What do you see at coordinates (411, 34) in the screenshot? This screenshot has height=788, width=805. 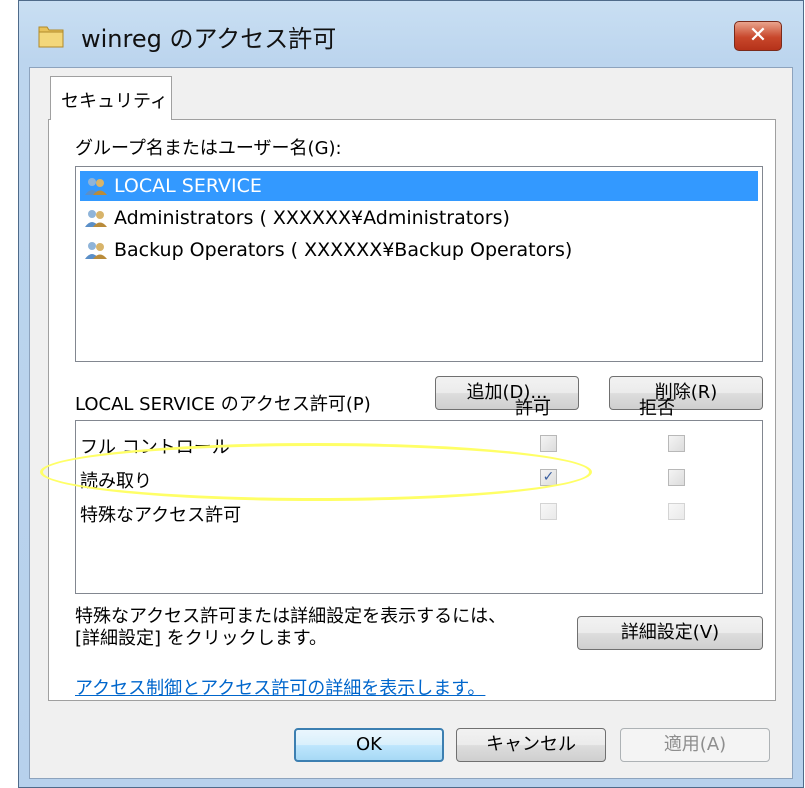 I see `title-bar: winreg のアクセス許可 ✕` at bounding box center [411, 34].